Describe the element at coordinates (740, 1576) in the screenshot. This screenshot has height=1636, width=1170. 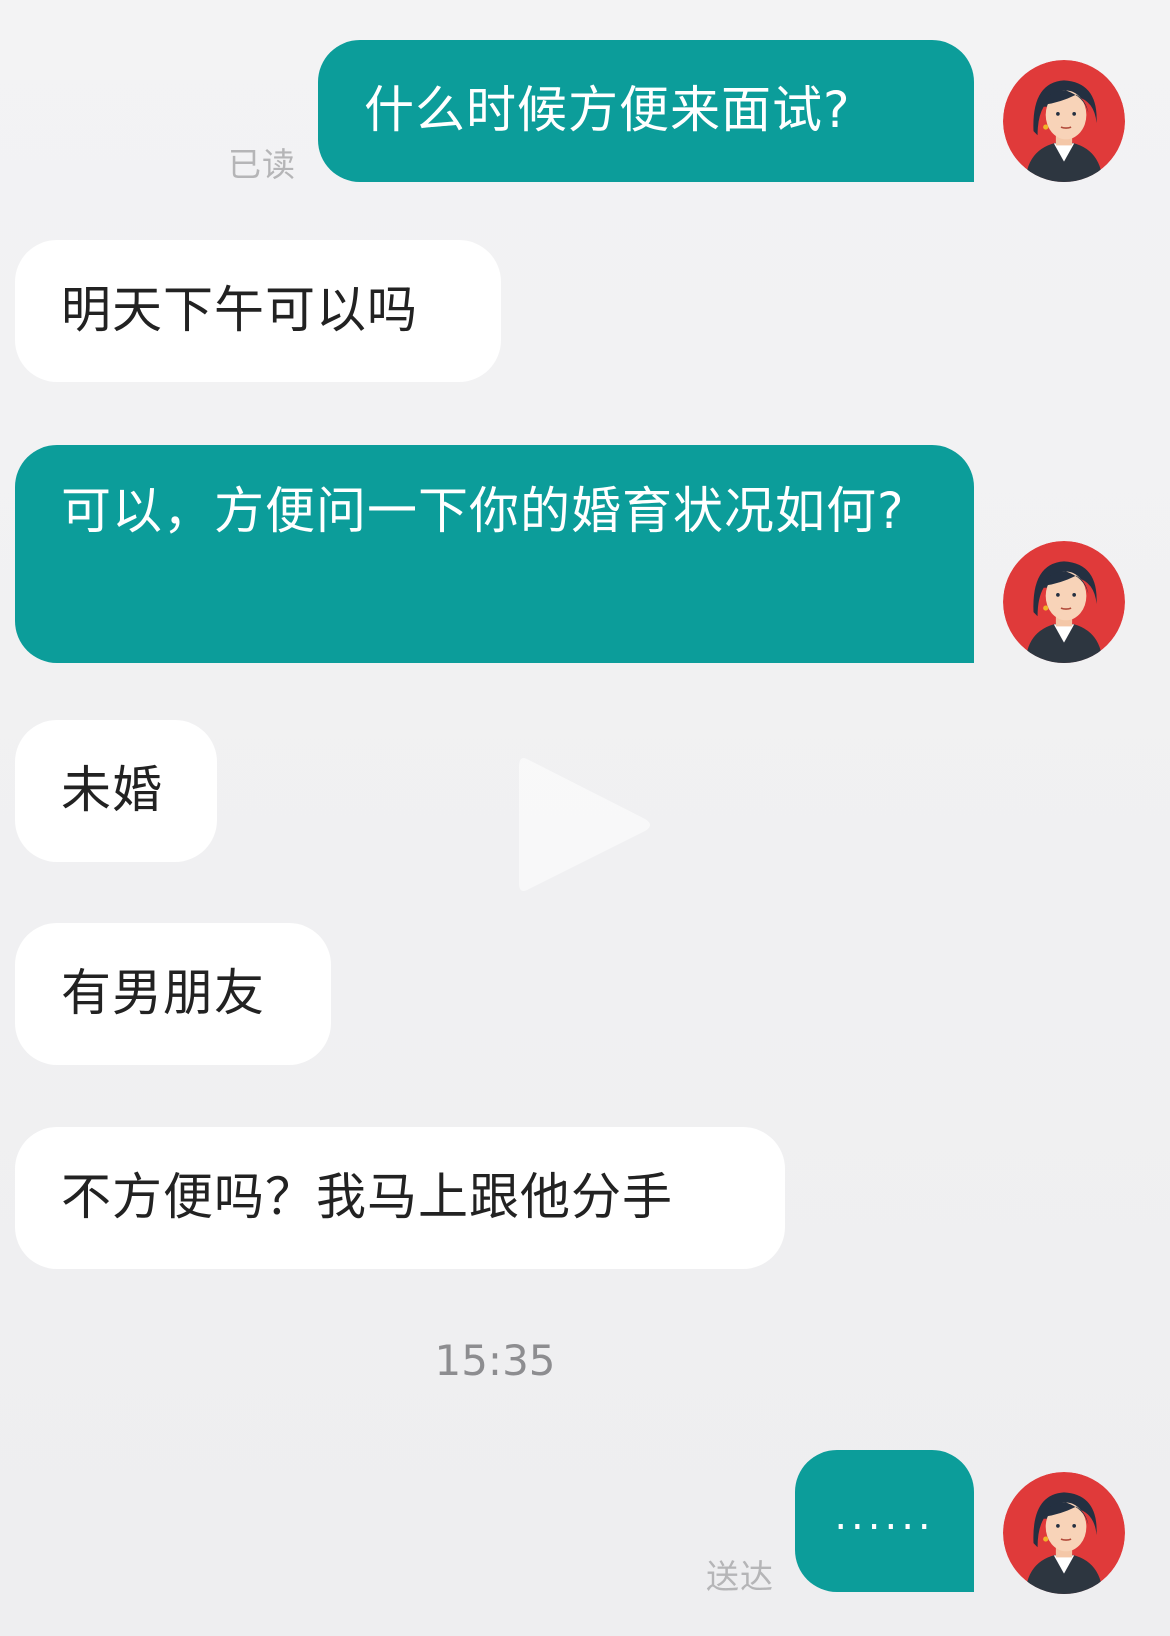
I see `delivered-status: 送达` at that location.